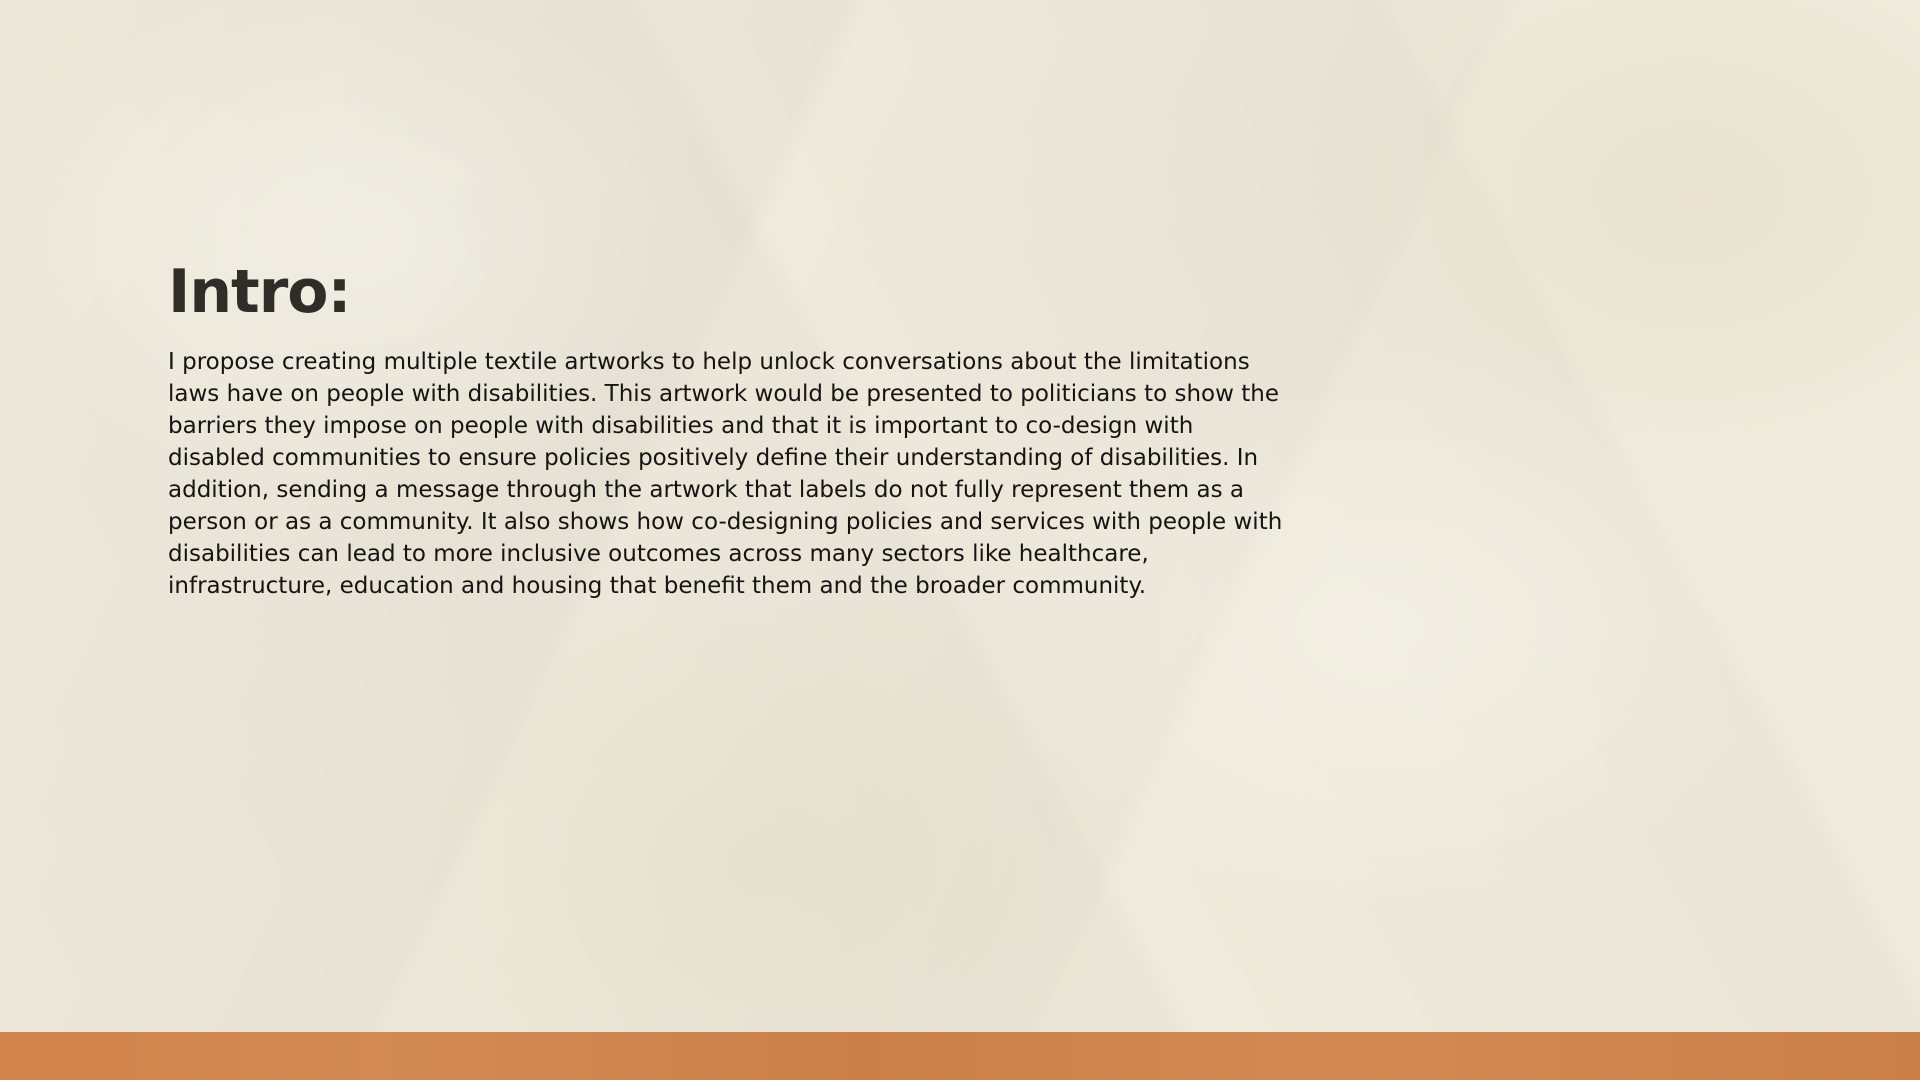 The height and width of the screenshot is (1080, 1920). What do you see at coordinates (260, 292) in the screenshot?
I see `slide-title: Intro:` at bounding box center [260, 292].